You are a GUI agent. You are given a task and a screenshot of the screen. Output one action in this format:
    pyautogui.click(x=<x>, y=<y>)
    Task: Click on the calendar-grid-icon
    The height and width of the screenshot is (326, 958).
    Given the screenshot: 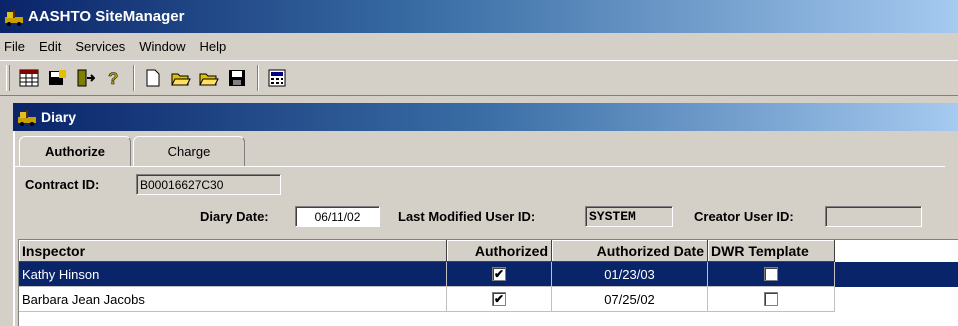 What is the action you would take?
    pyautogui.click(x=29, y=78)
    